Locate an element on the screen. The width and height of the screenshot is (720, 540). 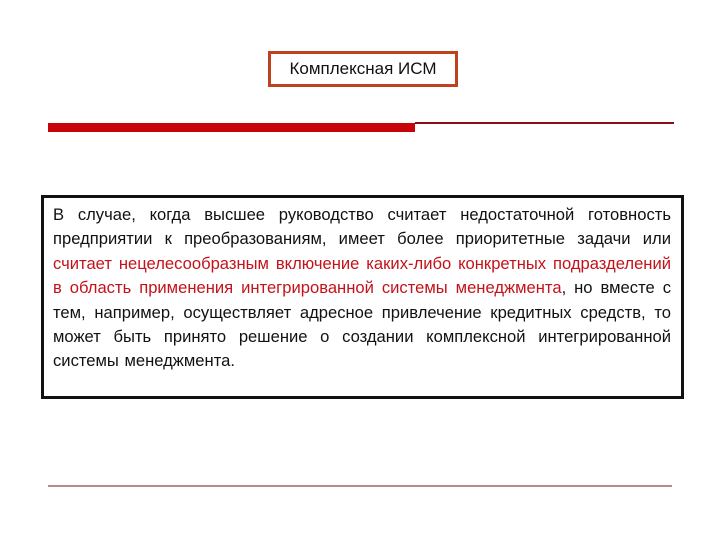
slide-title: Комплексная ИСМ is located at coordinates (363, 68).